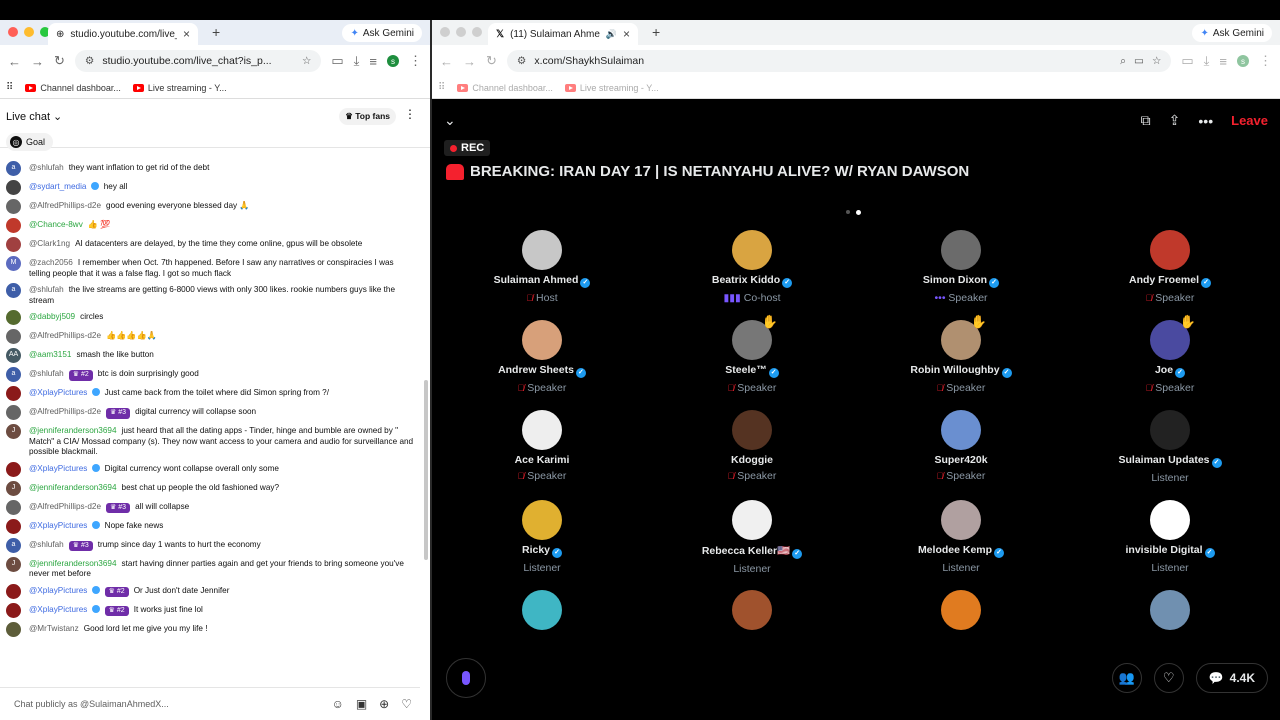  I want to click on site-info-icon: ⚙, so click(89, 61).